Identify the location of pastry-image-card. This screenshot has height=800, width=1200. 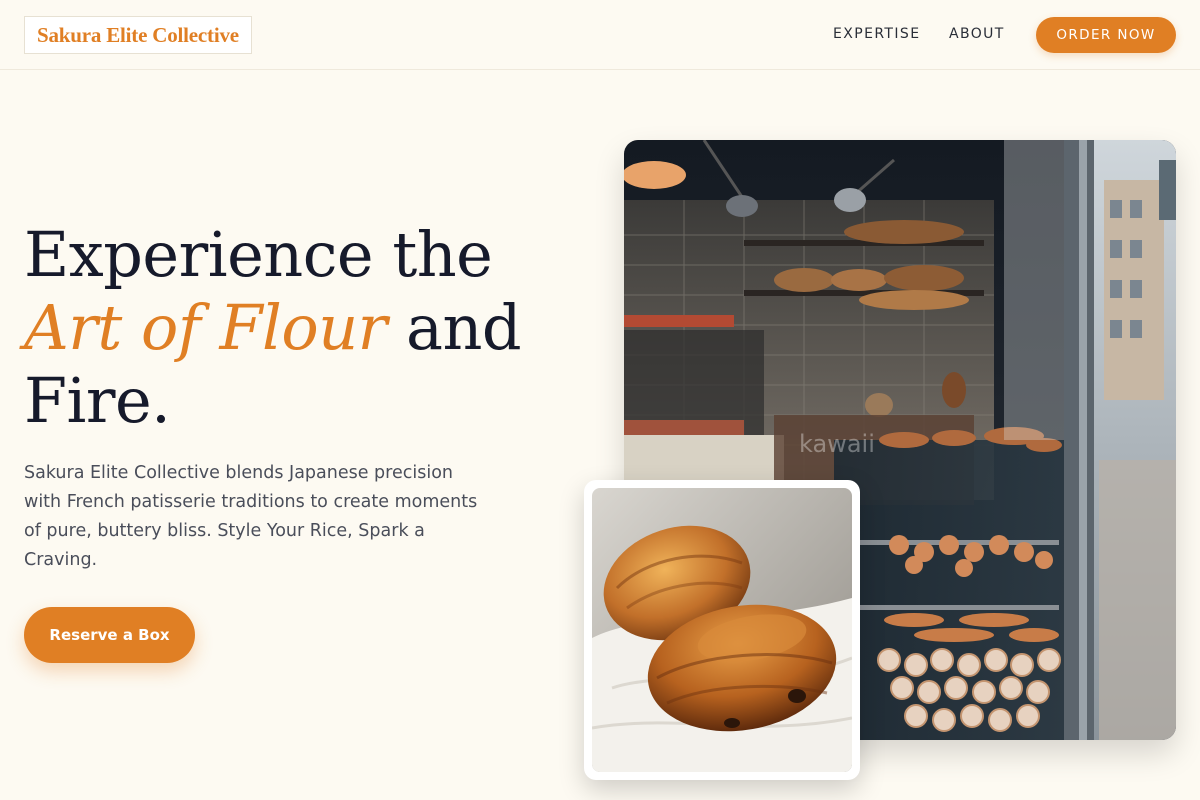
(722, 630).